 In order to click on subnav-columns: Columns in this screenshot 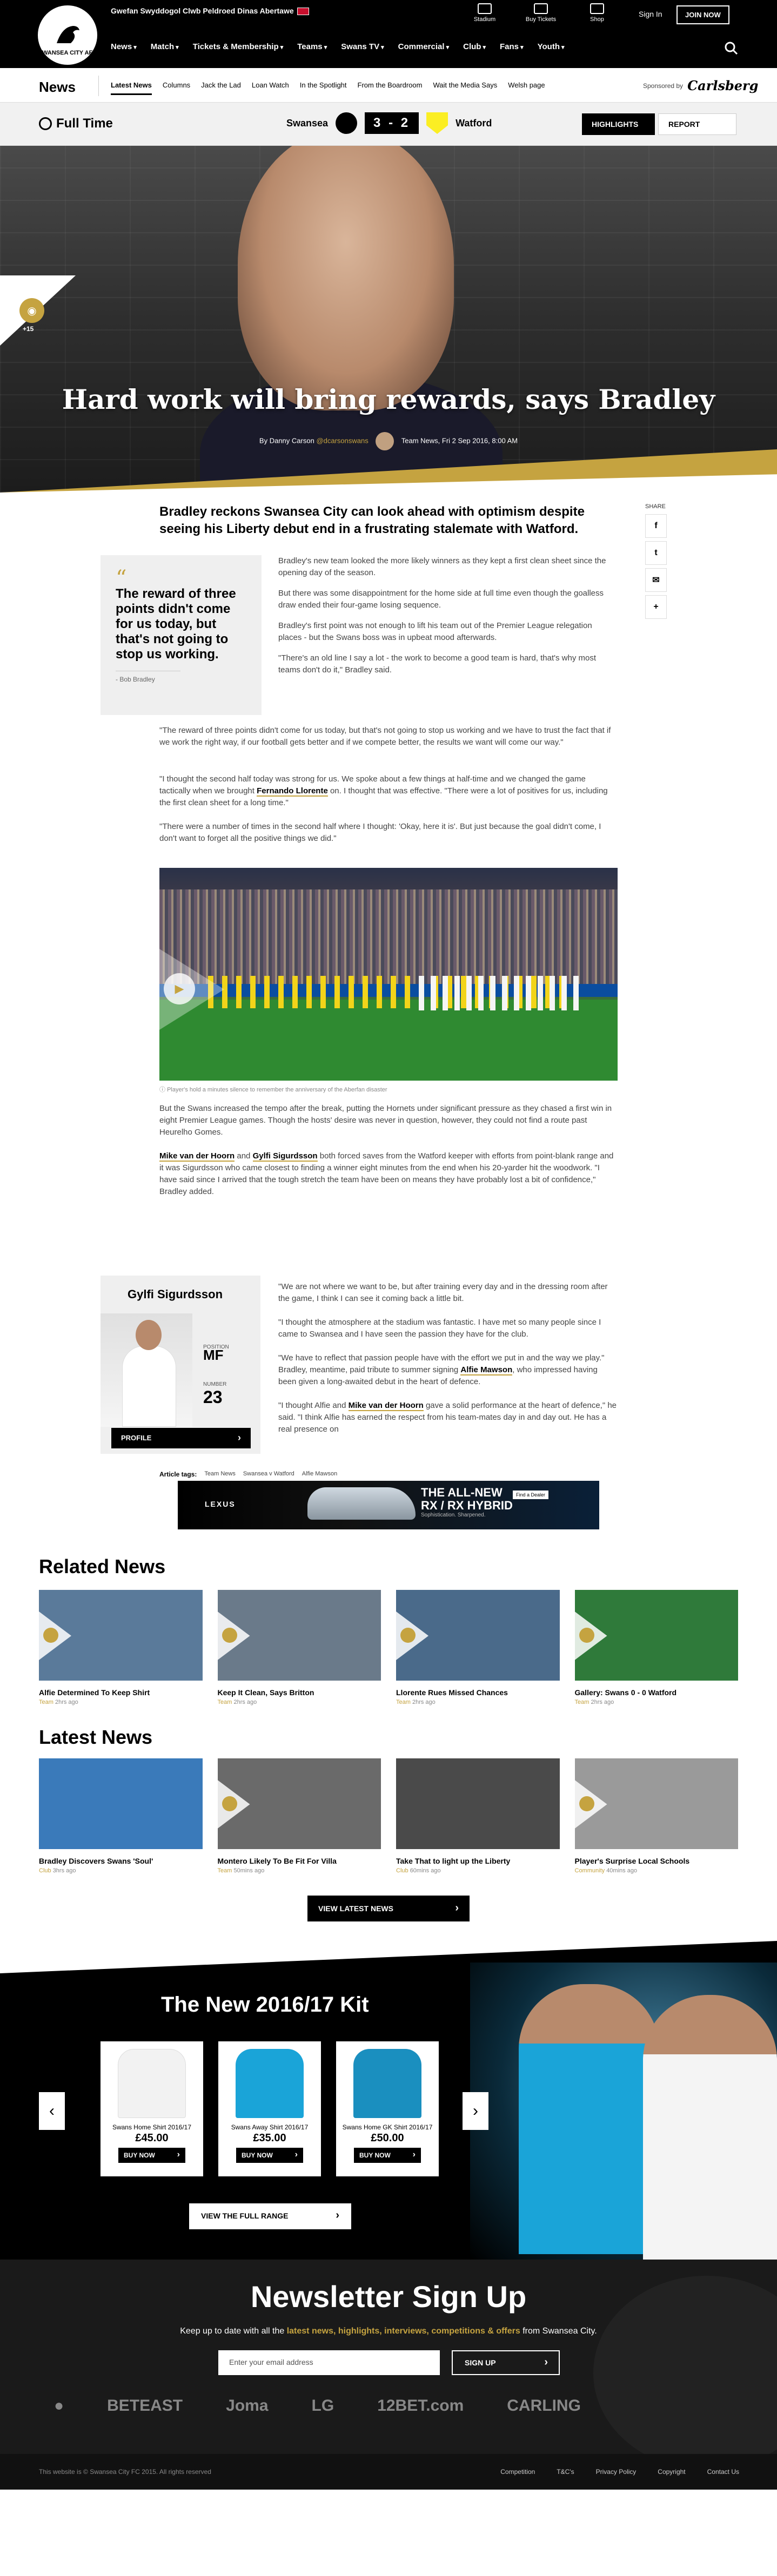, I will do `click(176, 88)`.